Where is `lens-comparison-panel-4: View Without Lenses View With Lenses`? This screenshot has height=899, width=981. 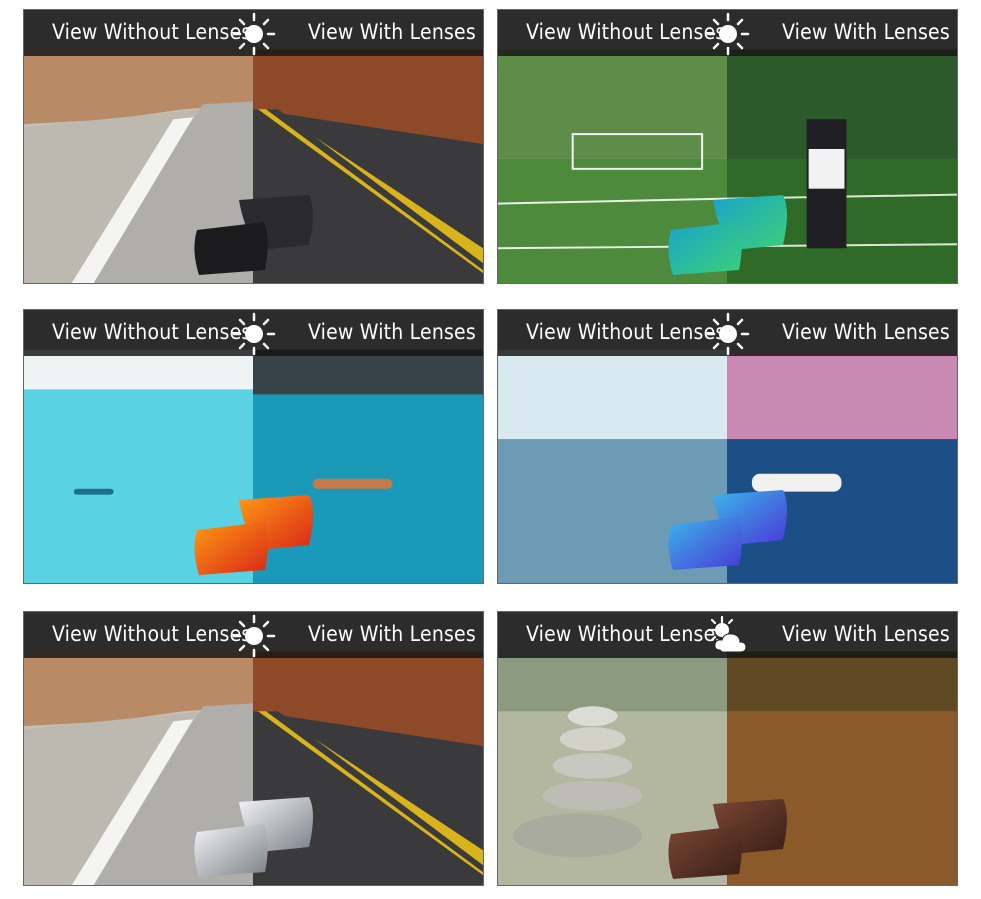
lens-comparison-panel-4: View Without Lenses View With Lenses is located at coordinates (727, 446).